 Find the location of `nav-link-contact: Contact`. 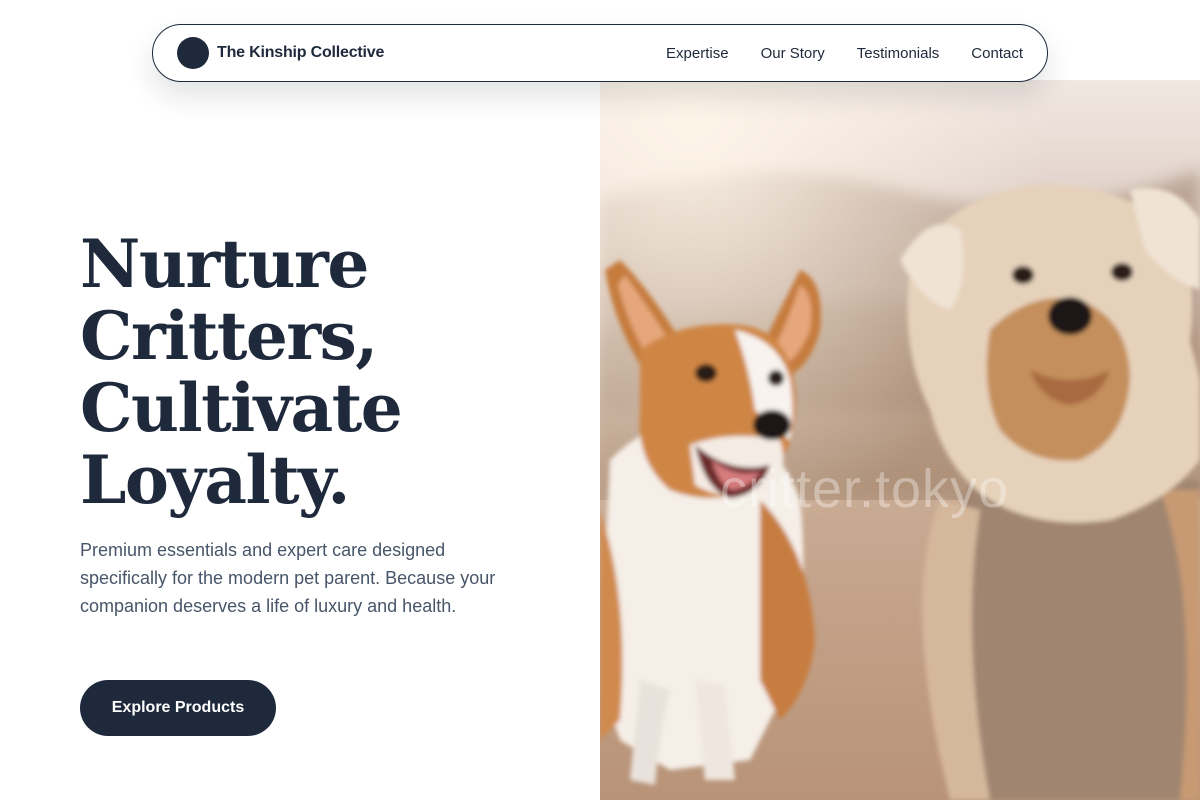

nav-link-contact: Contact is located at coordinates (997, 53).